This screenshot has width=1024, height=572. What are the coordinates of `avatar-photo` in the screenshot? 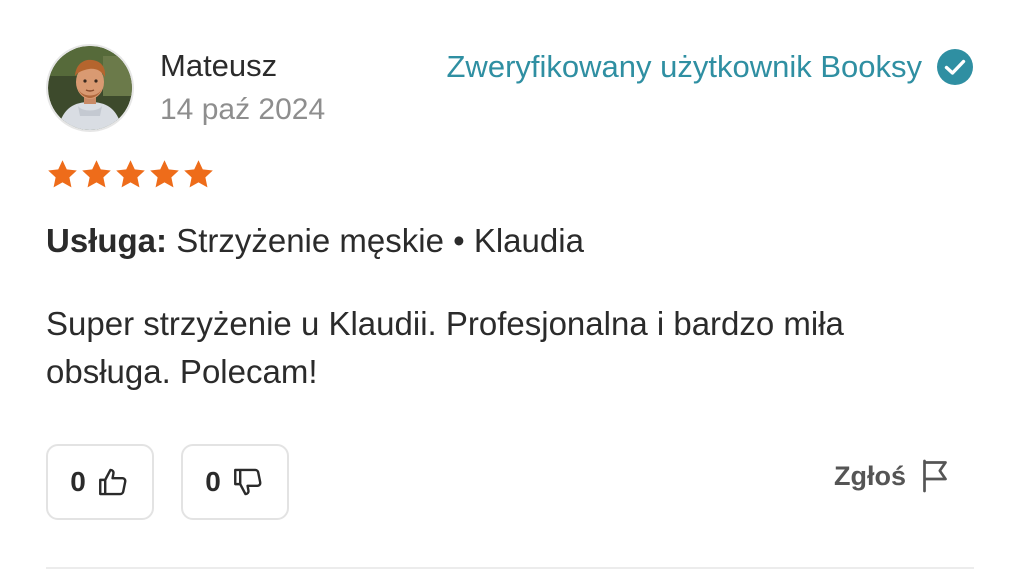 It's located at (90, 88).